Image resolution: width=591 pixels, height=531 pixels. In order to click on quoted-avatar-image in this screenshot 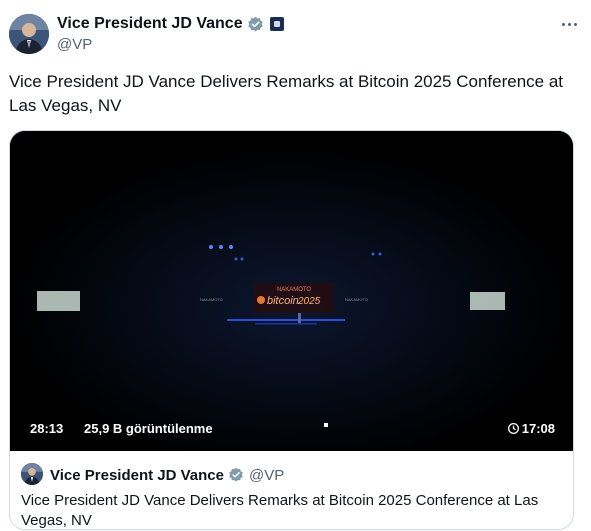, I will do `click(32, 474)`.